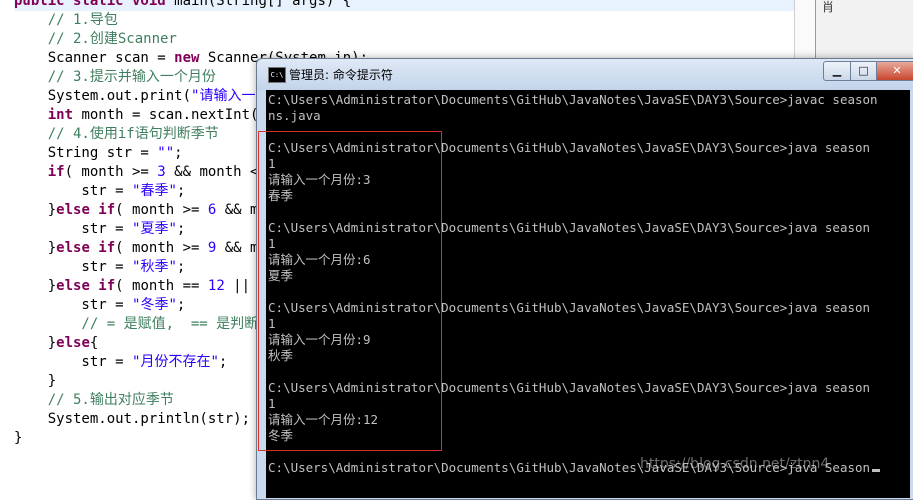  Describe the element at coordinates (94, 58) in the screenshot. I see `code-token: Scanner scan =` at that location.